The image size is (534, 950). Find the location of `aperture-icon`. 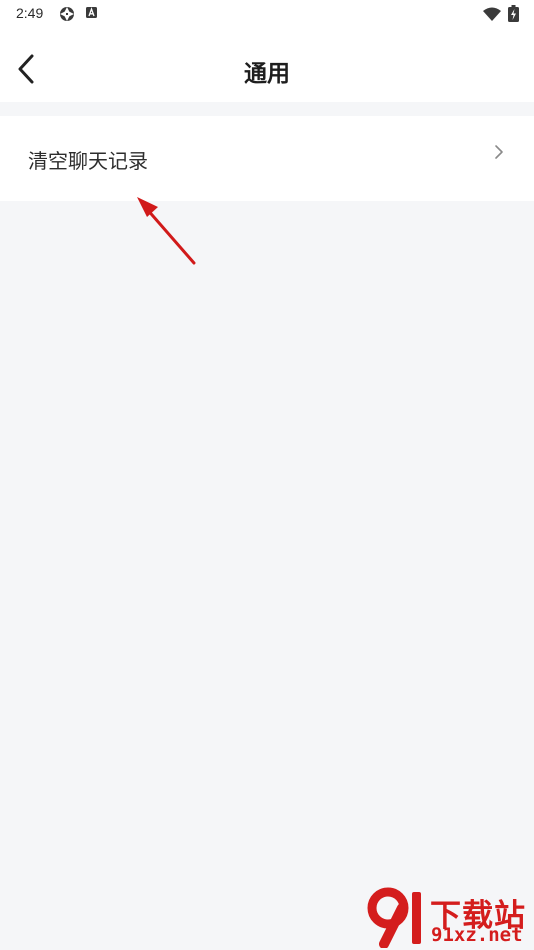

aperture-icon is located at coordinates (67, 14).